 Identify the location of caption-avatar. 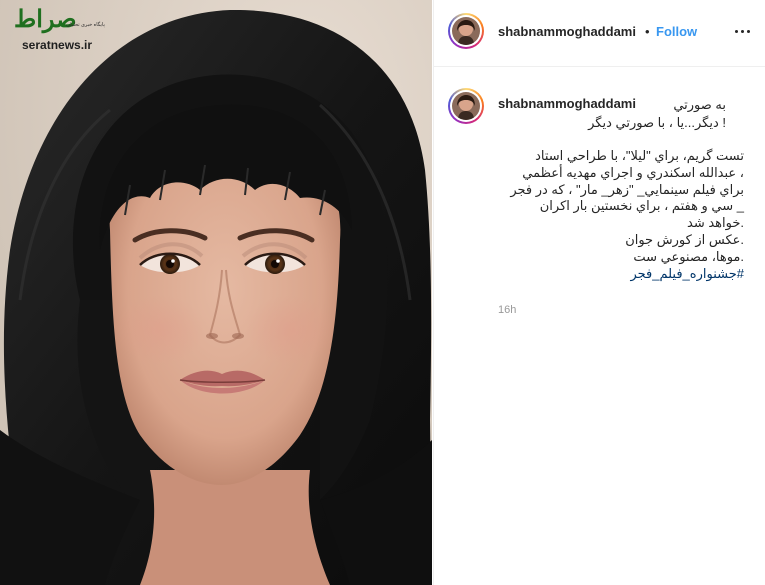
(466, 106).